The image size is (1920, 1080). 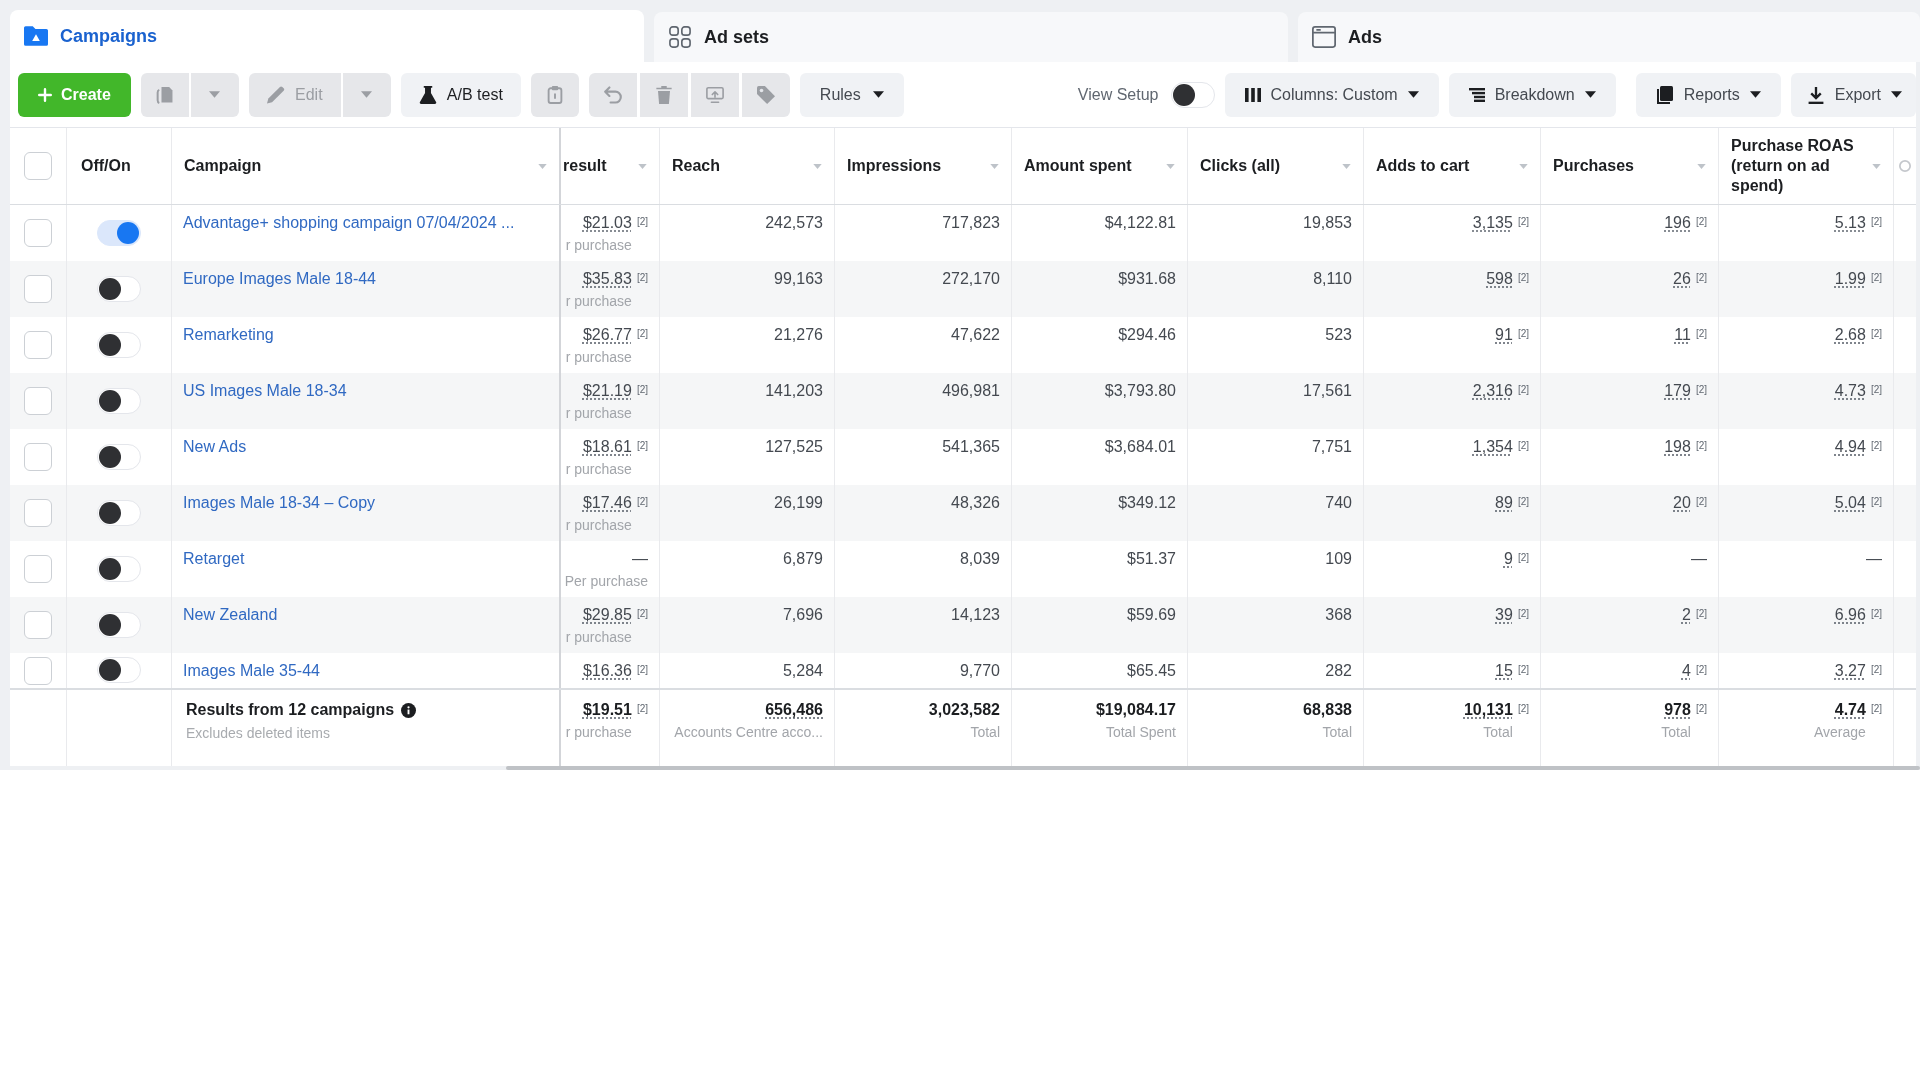 I want to click on circle-icon, so click(x=1905, y=166).